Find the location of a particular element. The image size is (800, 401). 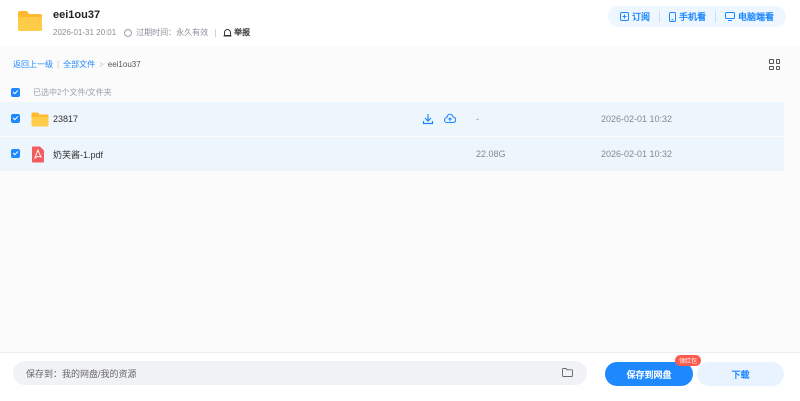

save-path-field: 保存到：我的网盘/我的资源 is located at coordinates (300, 373).